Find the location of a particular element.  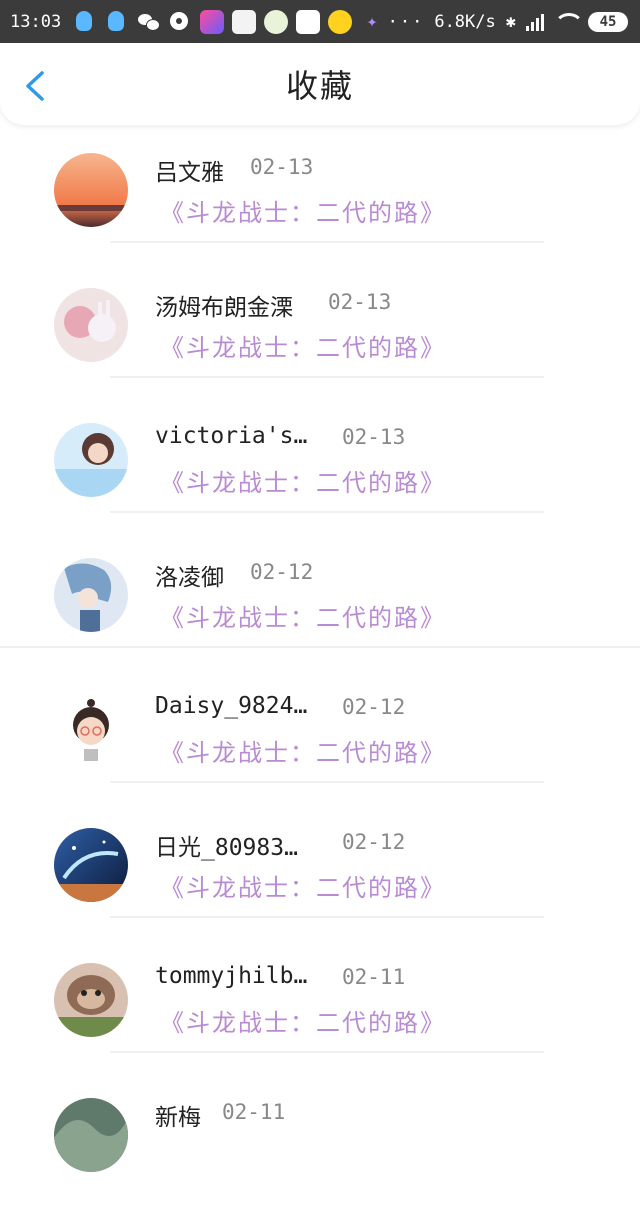

signal-icon is located at coordinates (535, 22).